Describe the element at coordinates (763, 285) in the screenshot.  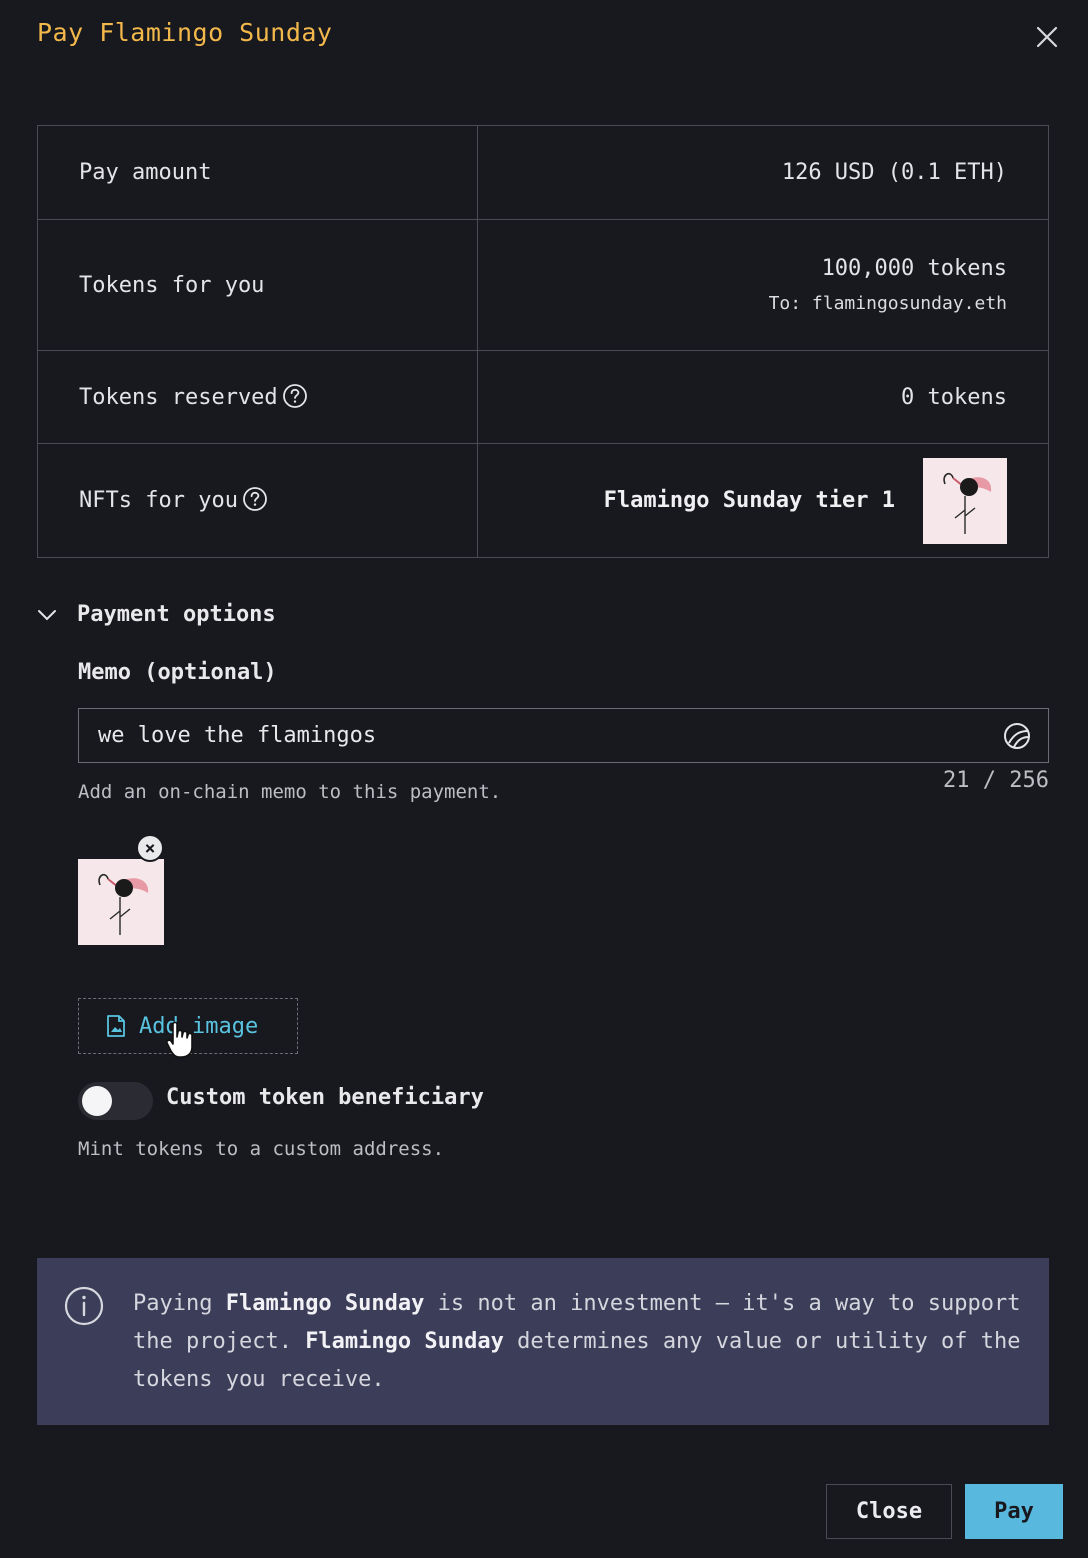
I see `tokens-for-you-cell: 100,000 tokens To: flamingosunday.eth` at that location.